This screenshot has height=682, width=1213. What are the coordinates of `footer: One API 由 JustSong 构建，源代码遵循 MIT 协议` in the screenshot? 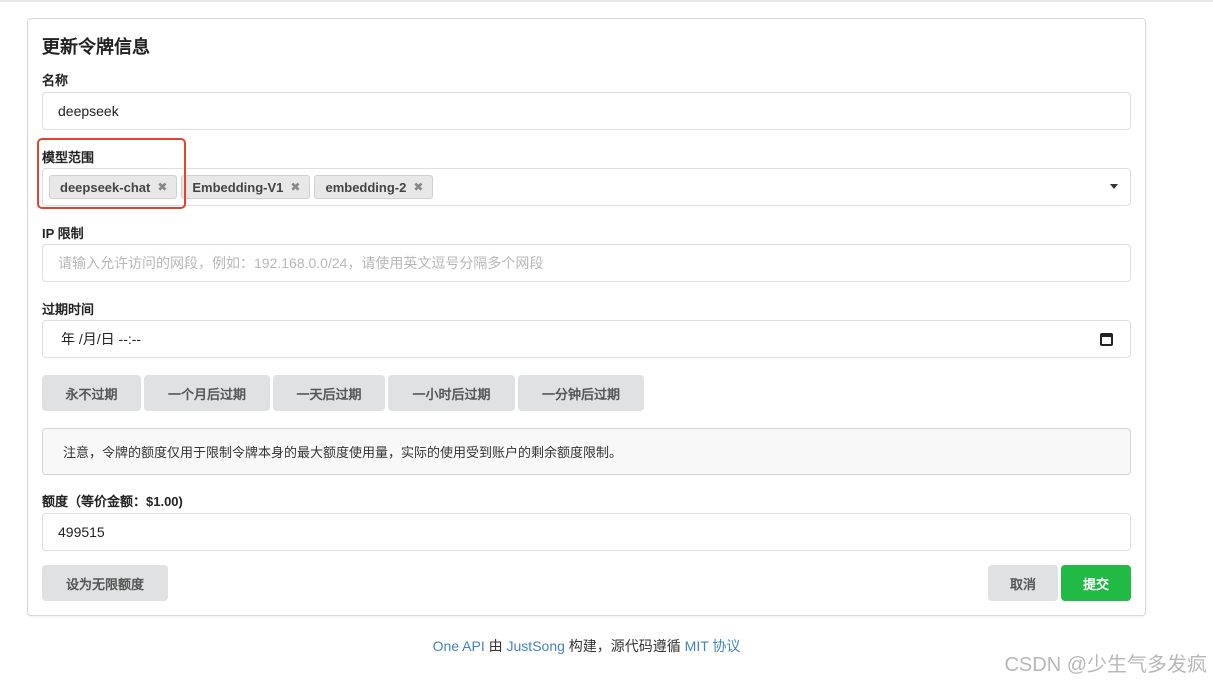 It's located at (586, 646).